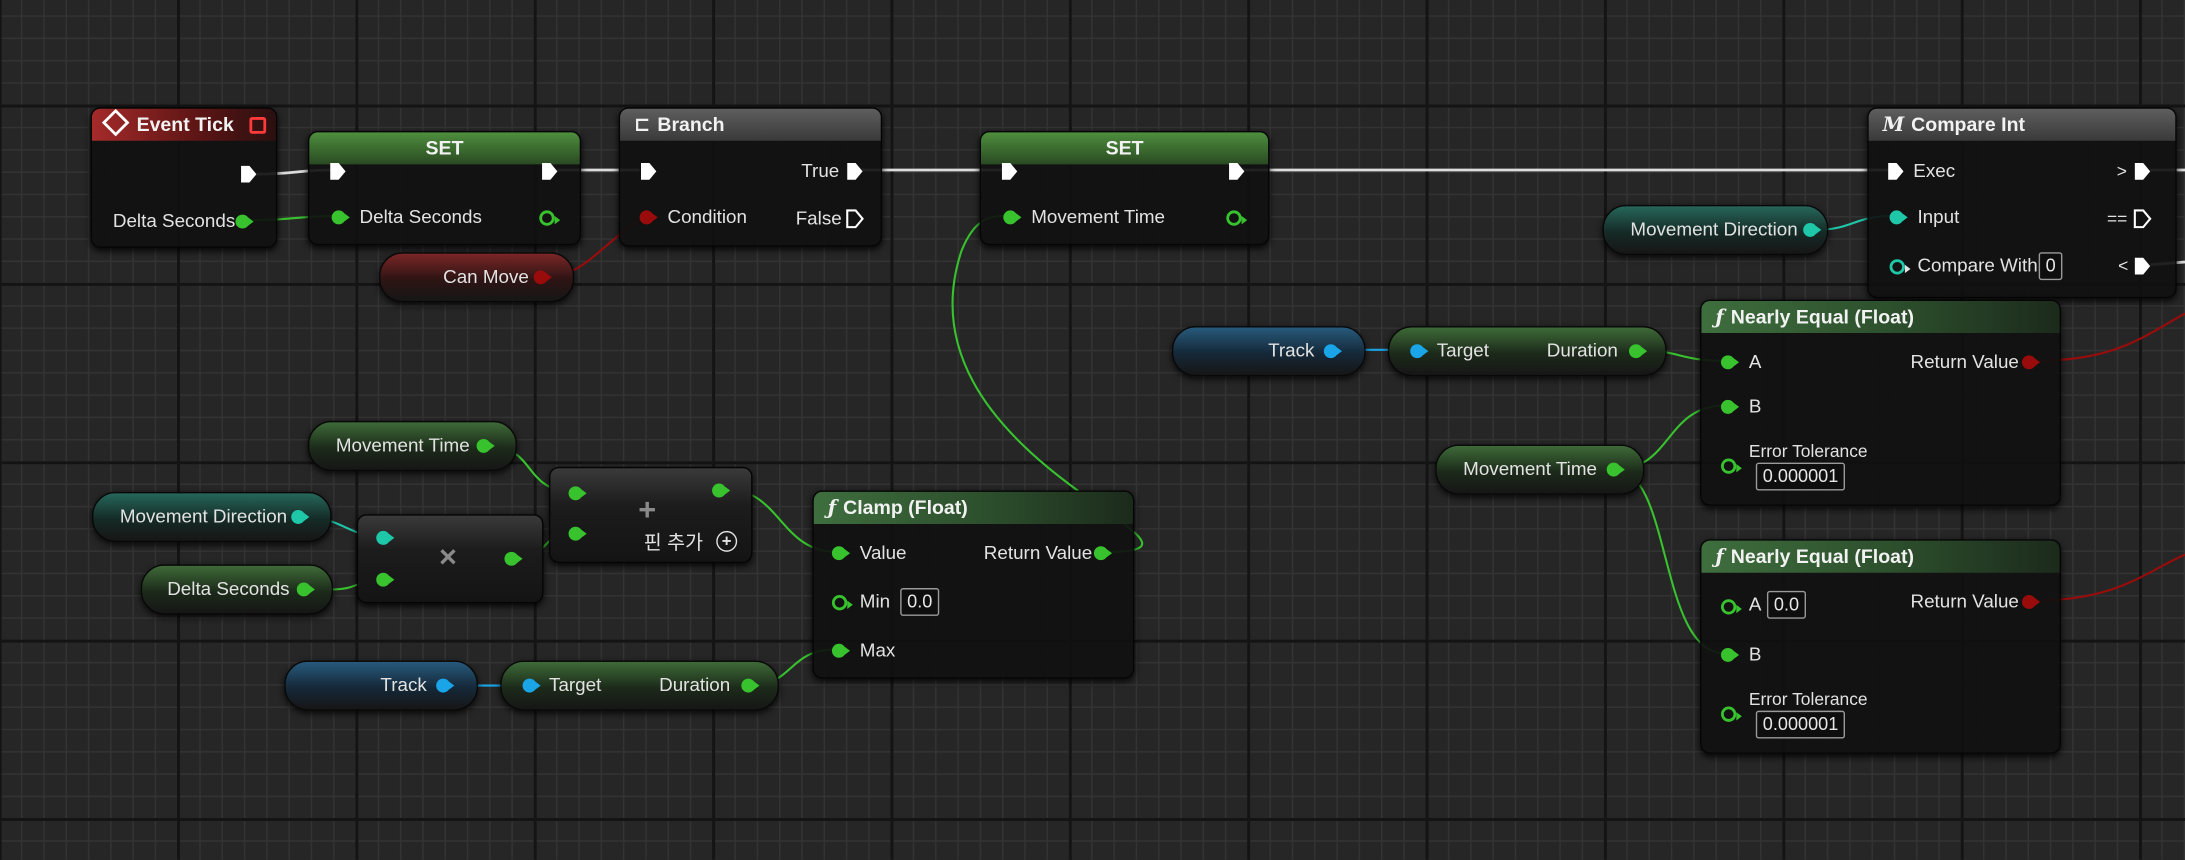 This screenshot has width=2185, height=860. What do you see at coordinates (855, 219) in the screenshot?
I see `false-exec-pin` at bounding box center [855, 219].